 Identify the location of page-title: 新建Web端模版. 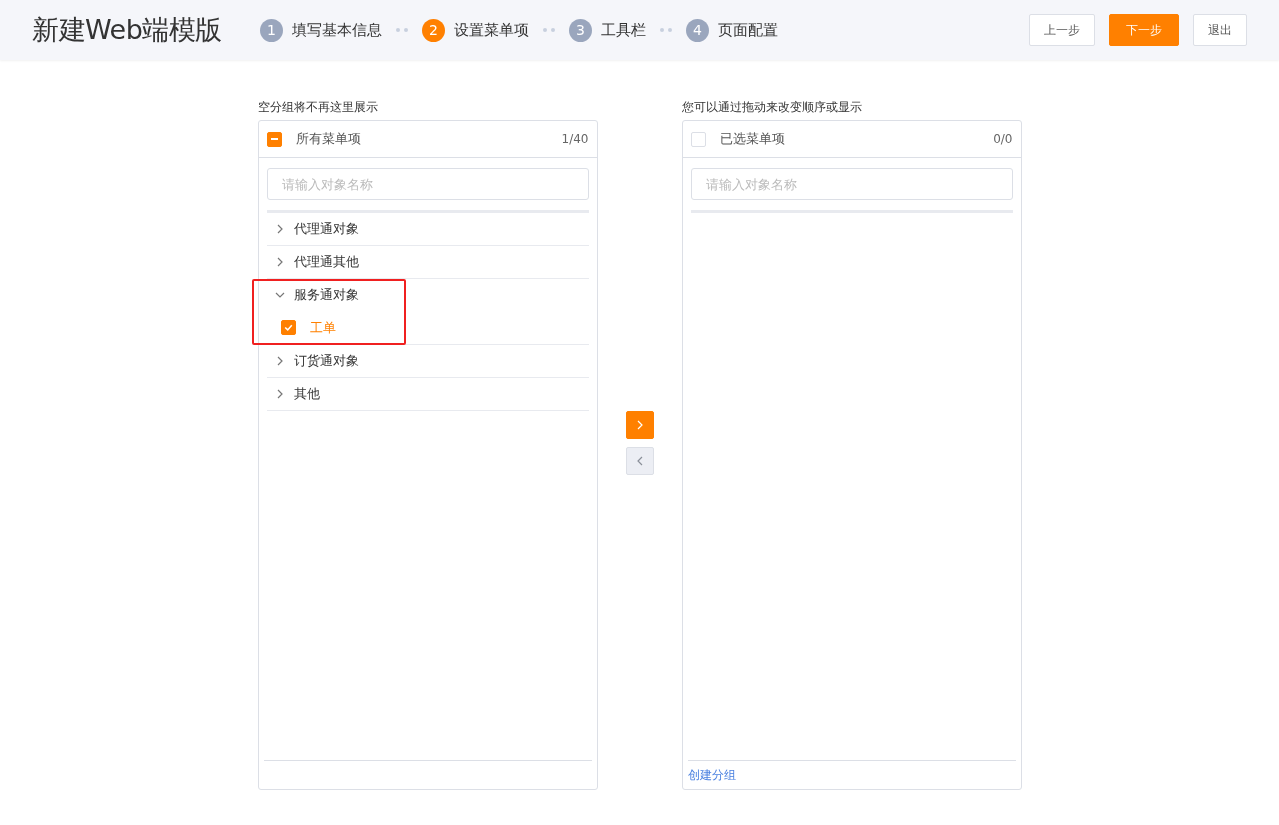
(127, 30).